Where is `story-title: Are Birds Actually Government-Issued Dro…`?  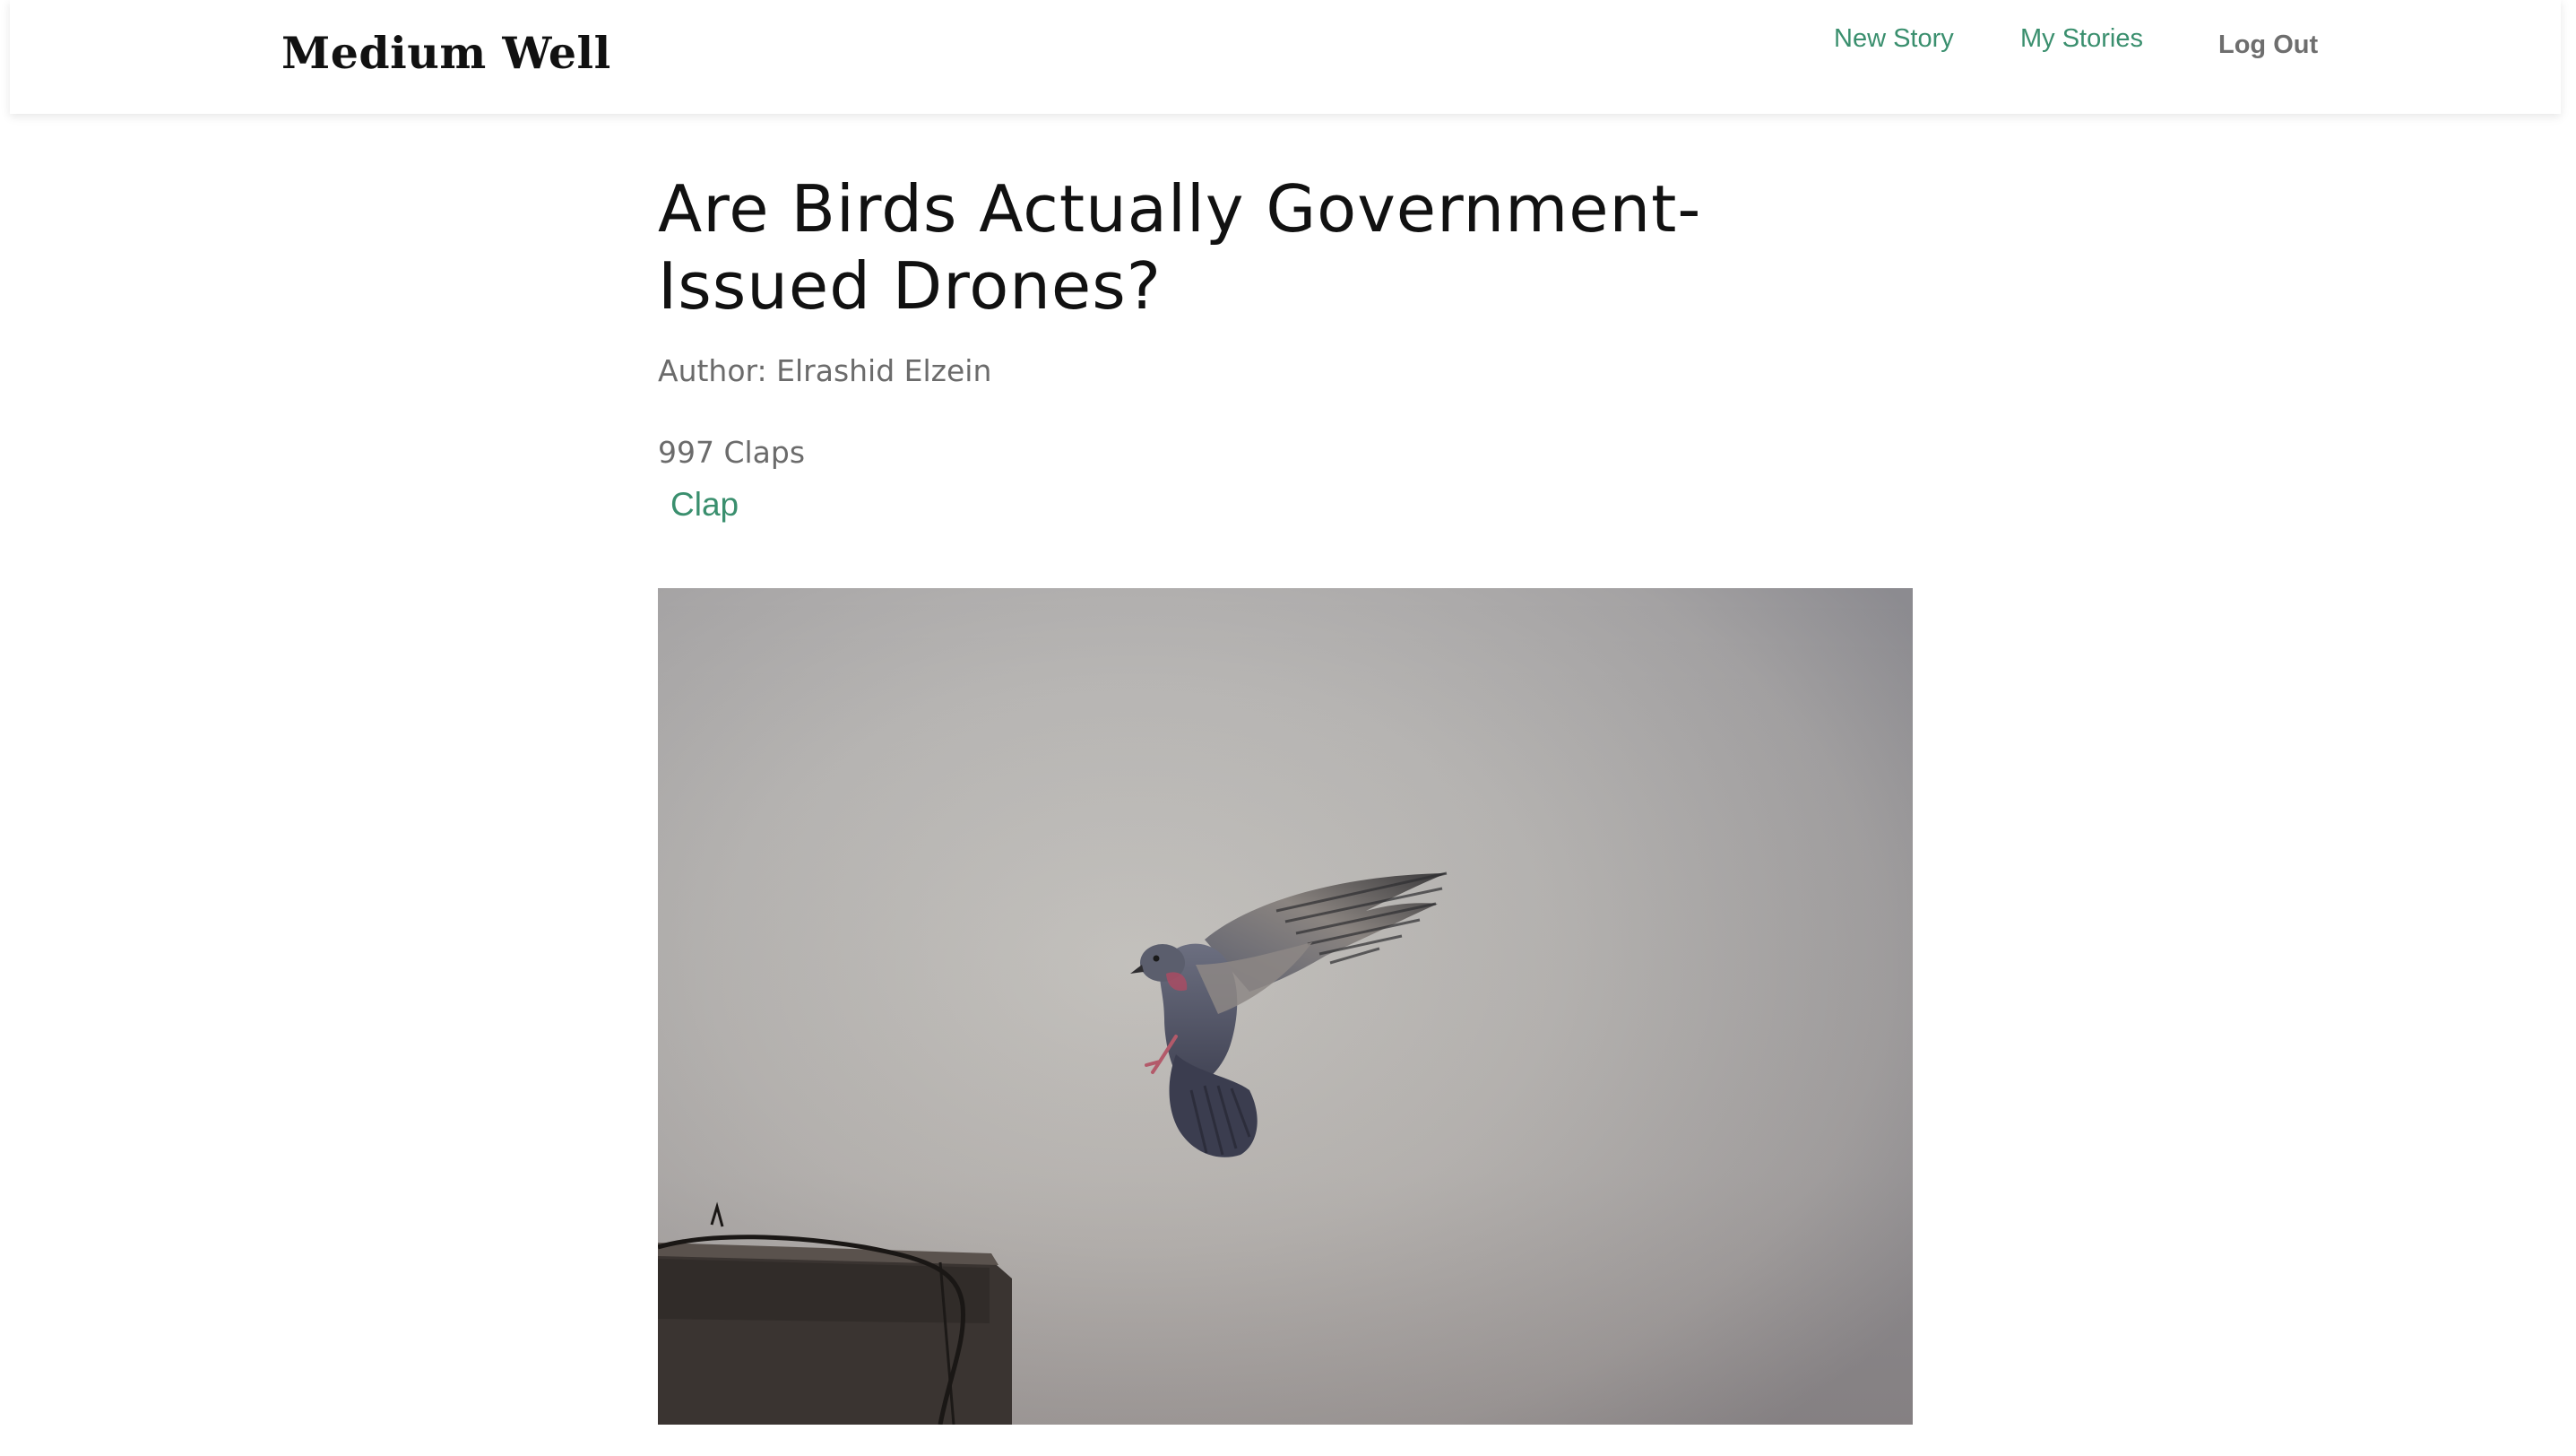
story-title: Are Birds Actually Government-Issued Dro… is located at coordinates (1180, 248).